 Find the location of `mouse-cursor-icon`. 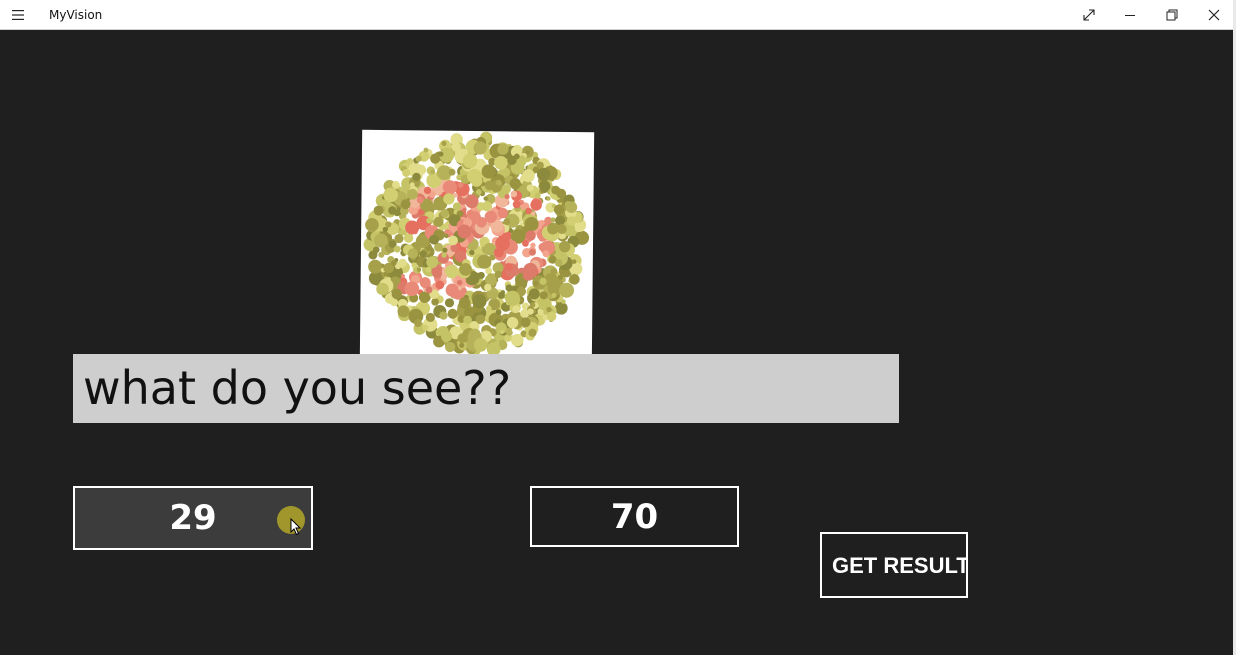

mouse-cursor-icon is located at coordinates (296, 528).